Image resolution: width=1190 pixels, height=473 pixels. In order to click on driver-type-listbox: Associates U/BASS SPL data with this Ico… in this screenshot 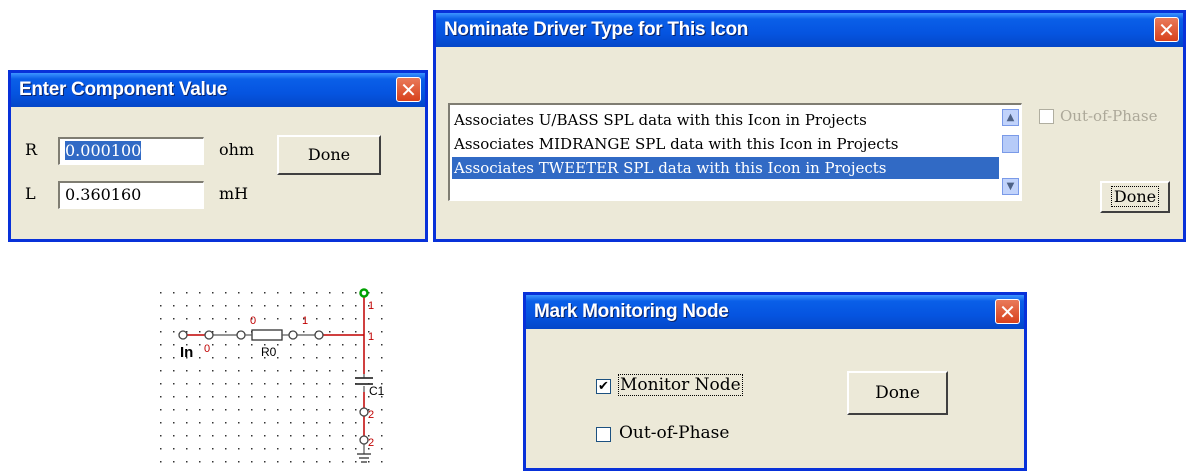, I will do `click(735, 152)`.